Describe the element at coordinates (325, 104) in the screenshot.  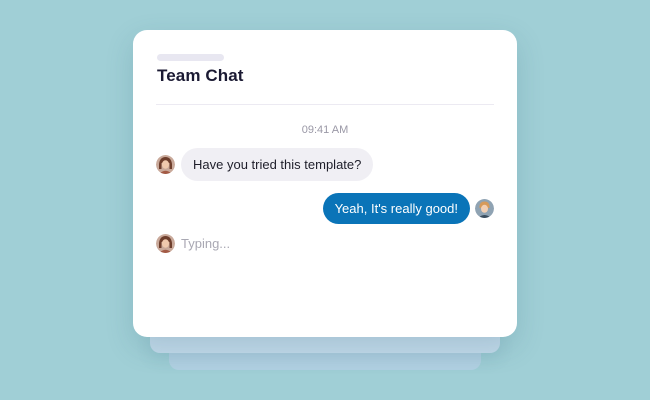
I see `header-divider` at that location.